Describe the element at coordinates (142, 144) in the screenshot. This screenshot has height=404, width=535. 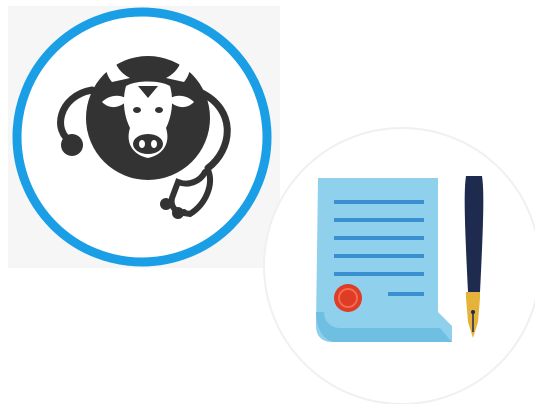
I see `cow-nostril-left` at that location.